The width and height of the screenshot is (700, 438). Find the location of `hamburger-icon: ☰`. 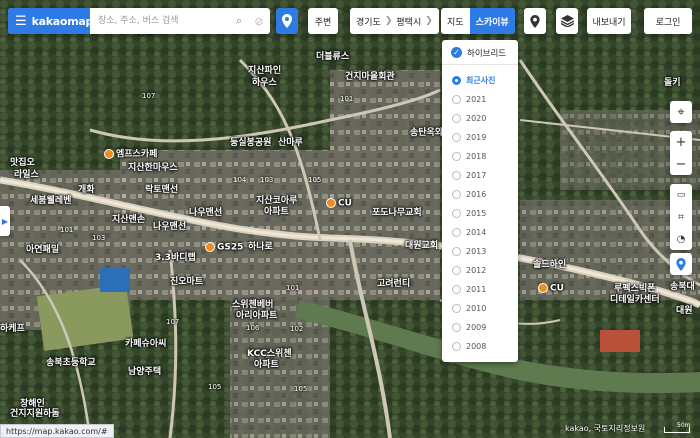

hamburger-icon: ☰ is located at coordinates (21, 21).